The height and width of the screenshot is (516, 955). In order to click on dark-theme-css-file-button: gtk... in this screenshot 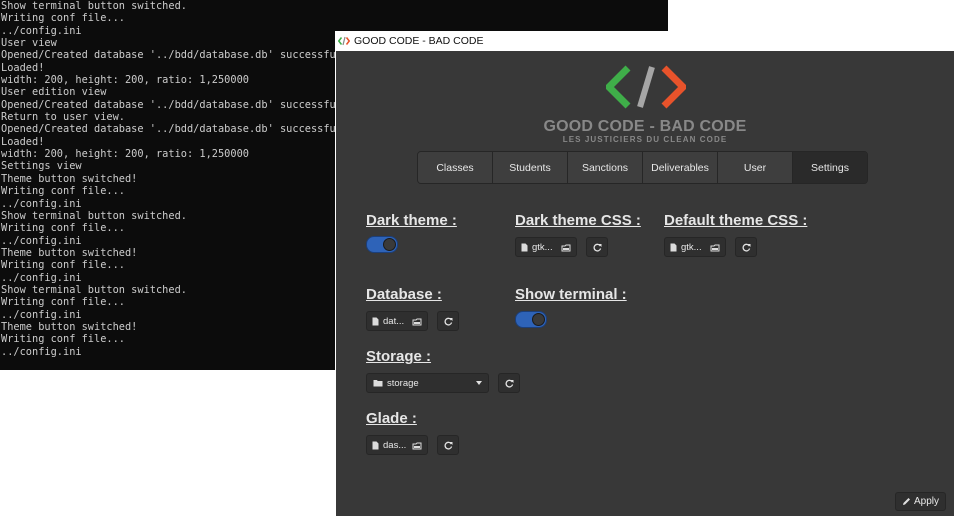, I will do `click(546, 247)`.